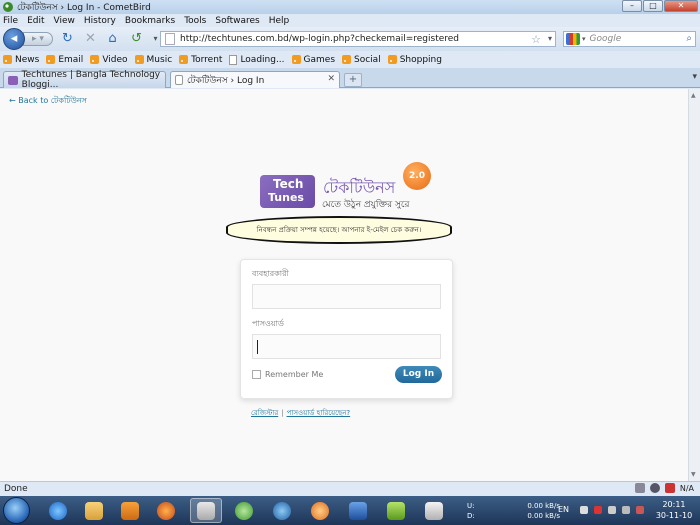  What do you see at coordinates (640, 510) in the screenshot?
I see `tray-app-icon` at bounding box center [640, 510].